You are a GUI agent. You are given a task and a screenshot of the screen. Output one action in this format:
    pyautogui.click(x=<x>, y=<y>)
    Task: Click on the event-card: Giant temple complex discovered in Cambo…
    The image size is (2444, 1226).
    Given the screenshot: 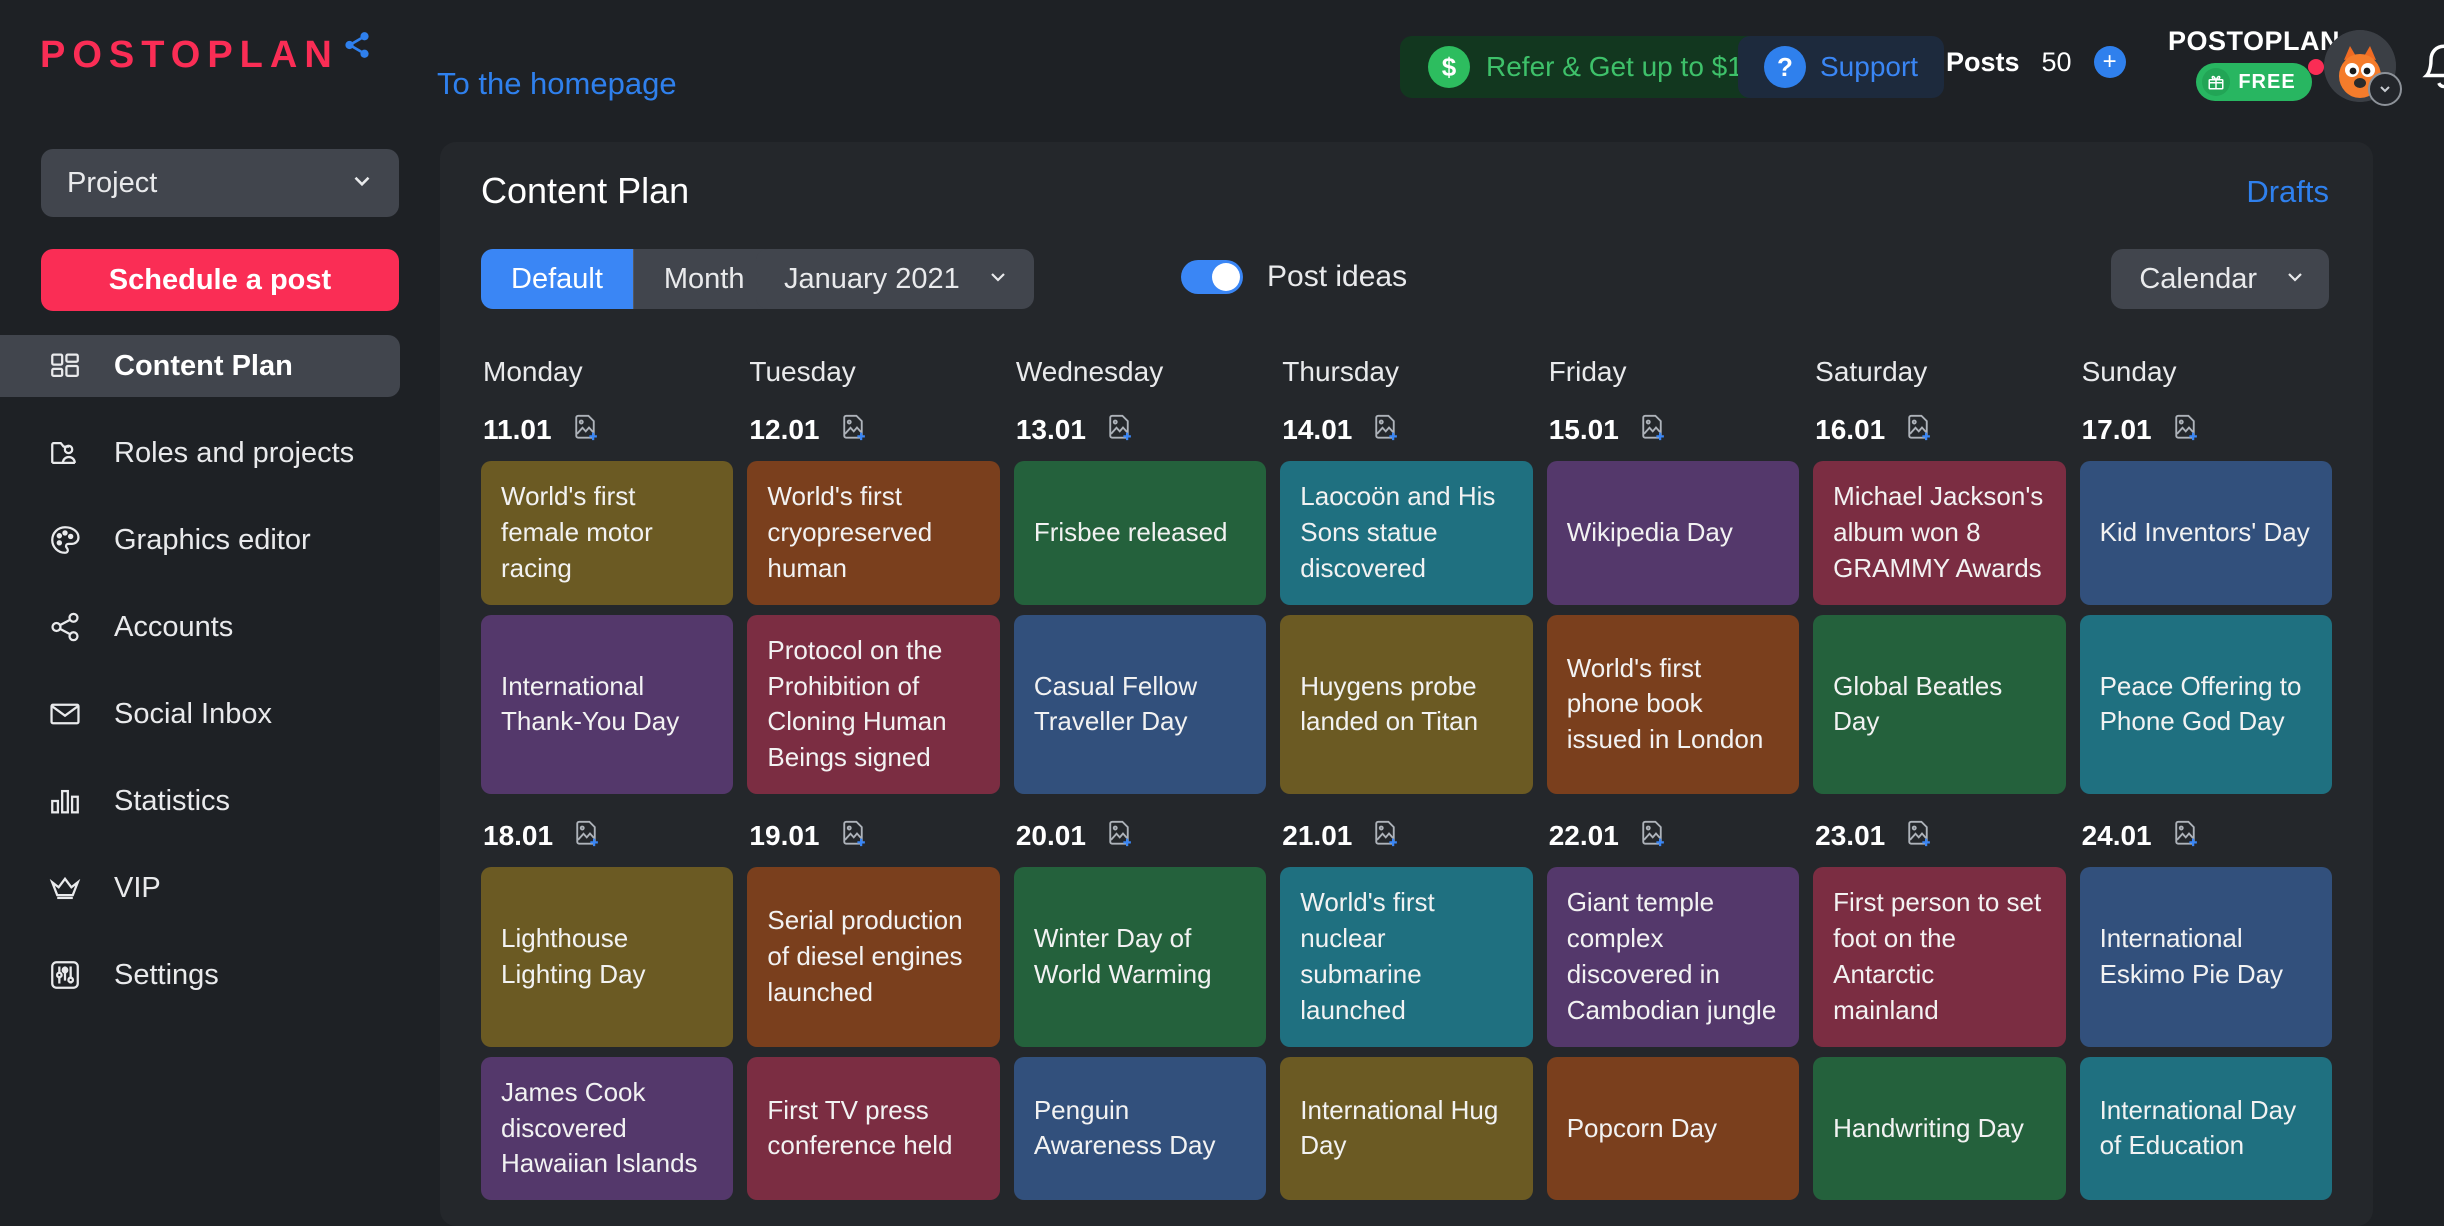 What is the action you would take?
    pyautogui.click(x=1673, y=957)
    